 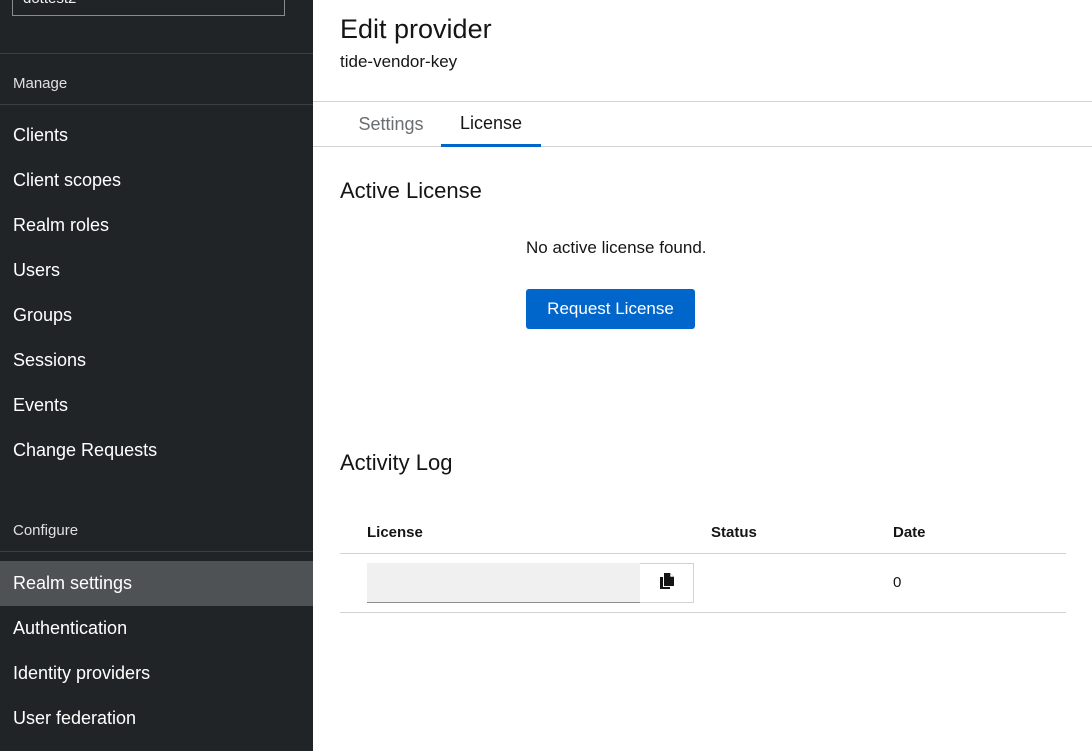 I want to click on column-header-date: Date, so click(x=909, y=532).